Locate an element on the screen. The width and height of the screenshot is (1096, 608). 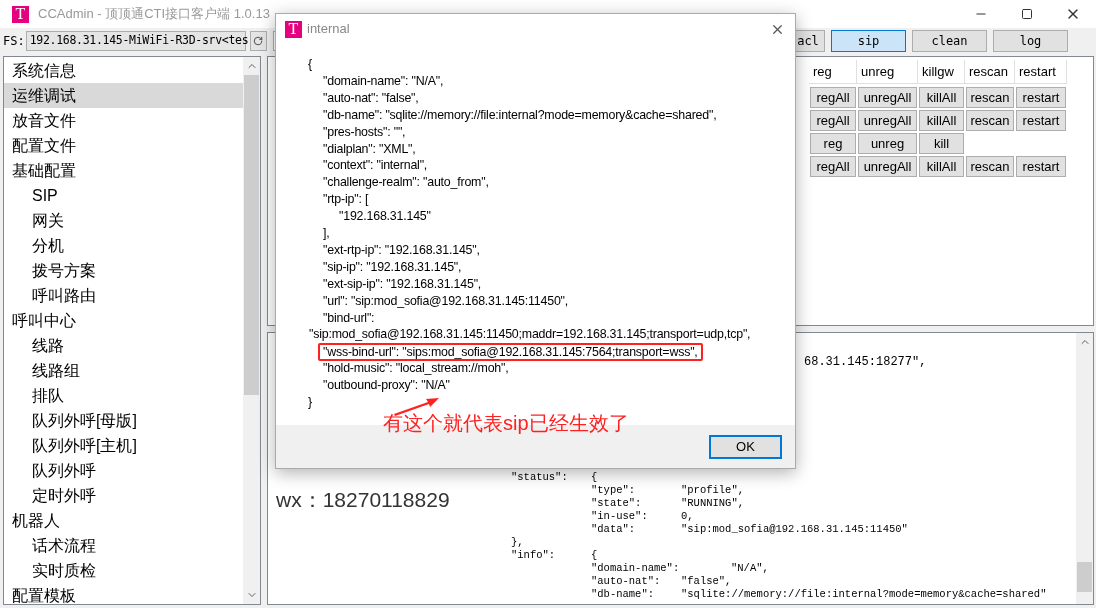
window-title: CCAdmin - 顶顶通CTI接口客户端 1.0.13 is located at coordinates (154, 14).